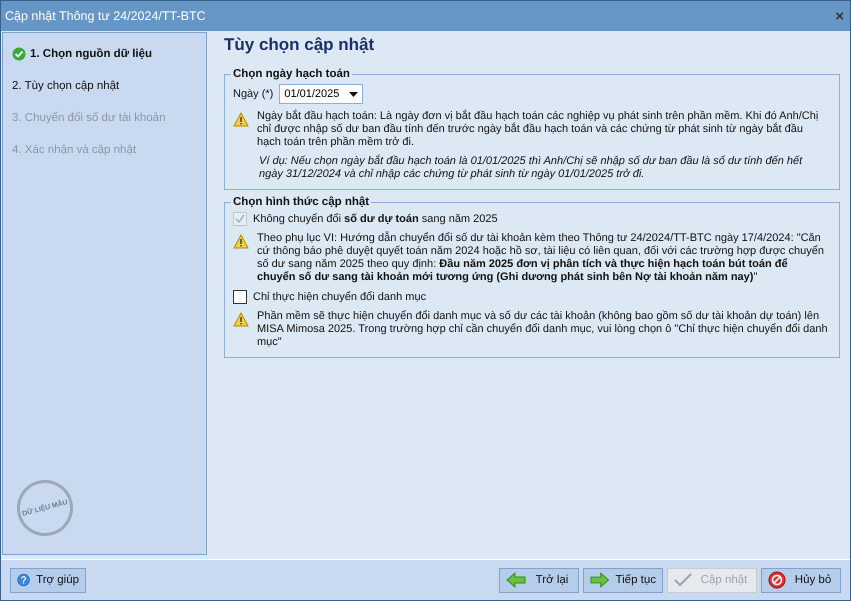 The width and height of the screenshot is (851, 601). I want to click on note-text: Phần mềm sẽ thực hiện chuyển đổi danh mục và số dư các tài khoản (không bao gồm số dư tài khoản dự toán) lên MISA Mimosa 2025. Trong trường hợp chỉ cần chuyển đổi danh mục, vui lòng chọn ô "Chỉ thực hiện chuyển đổi danh mục", so click(543, 329).